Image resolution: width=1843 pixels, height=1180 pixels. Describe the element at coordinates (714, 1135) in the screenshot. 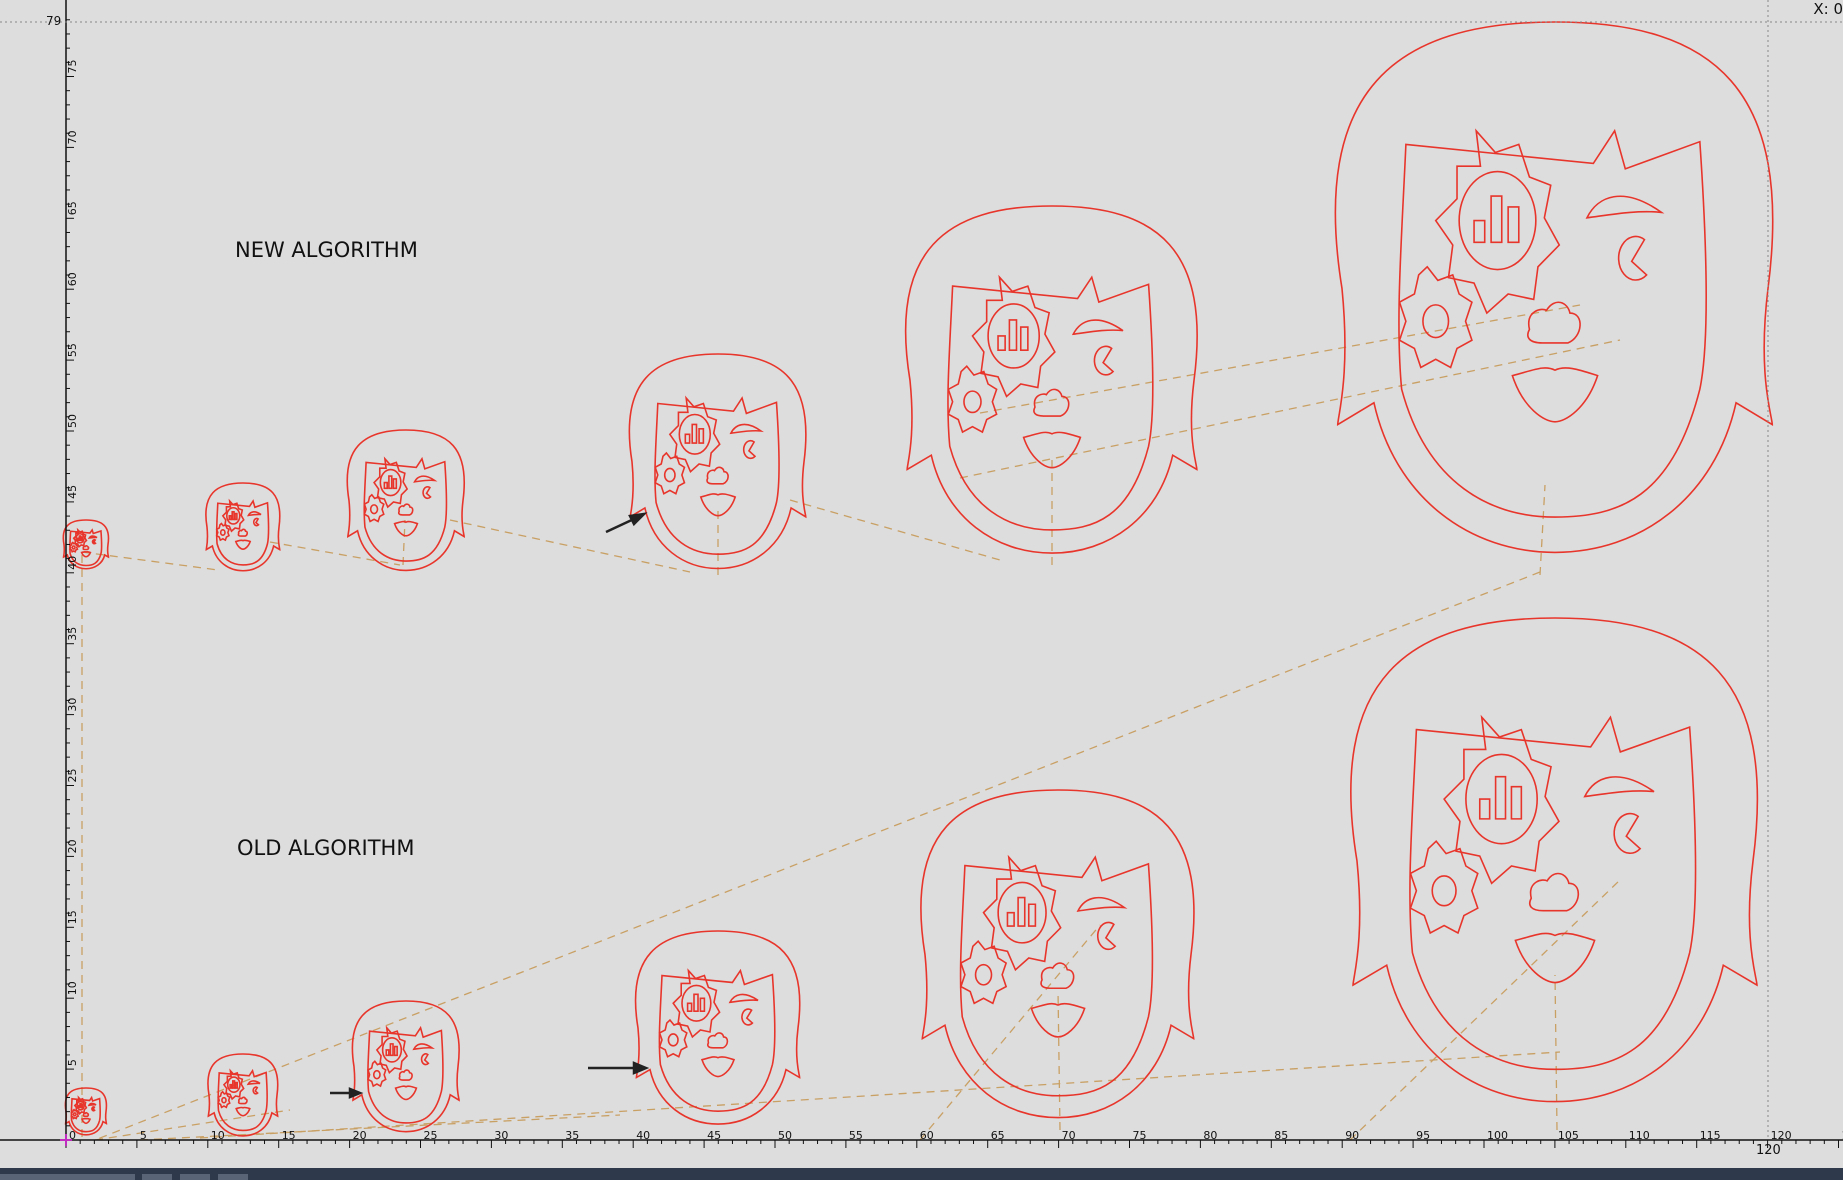

I see `ruler-x-label: 45` at that location.